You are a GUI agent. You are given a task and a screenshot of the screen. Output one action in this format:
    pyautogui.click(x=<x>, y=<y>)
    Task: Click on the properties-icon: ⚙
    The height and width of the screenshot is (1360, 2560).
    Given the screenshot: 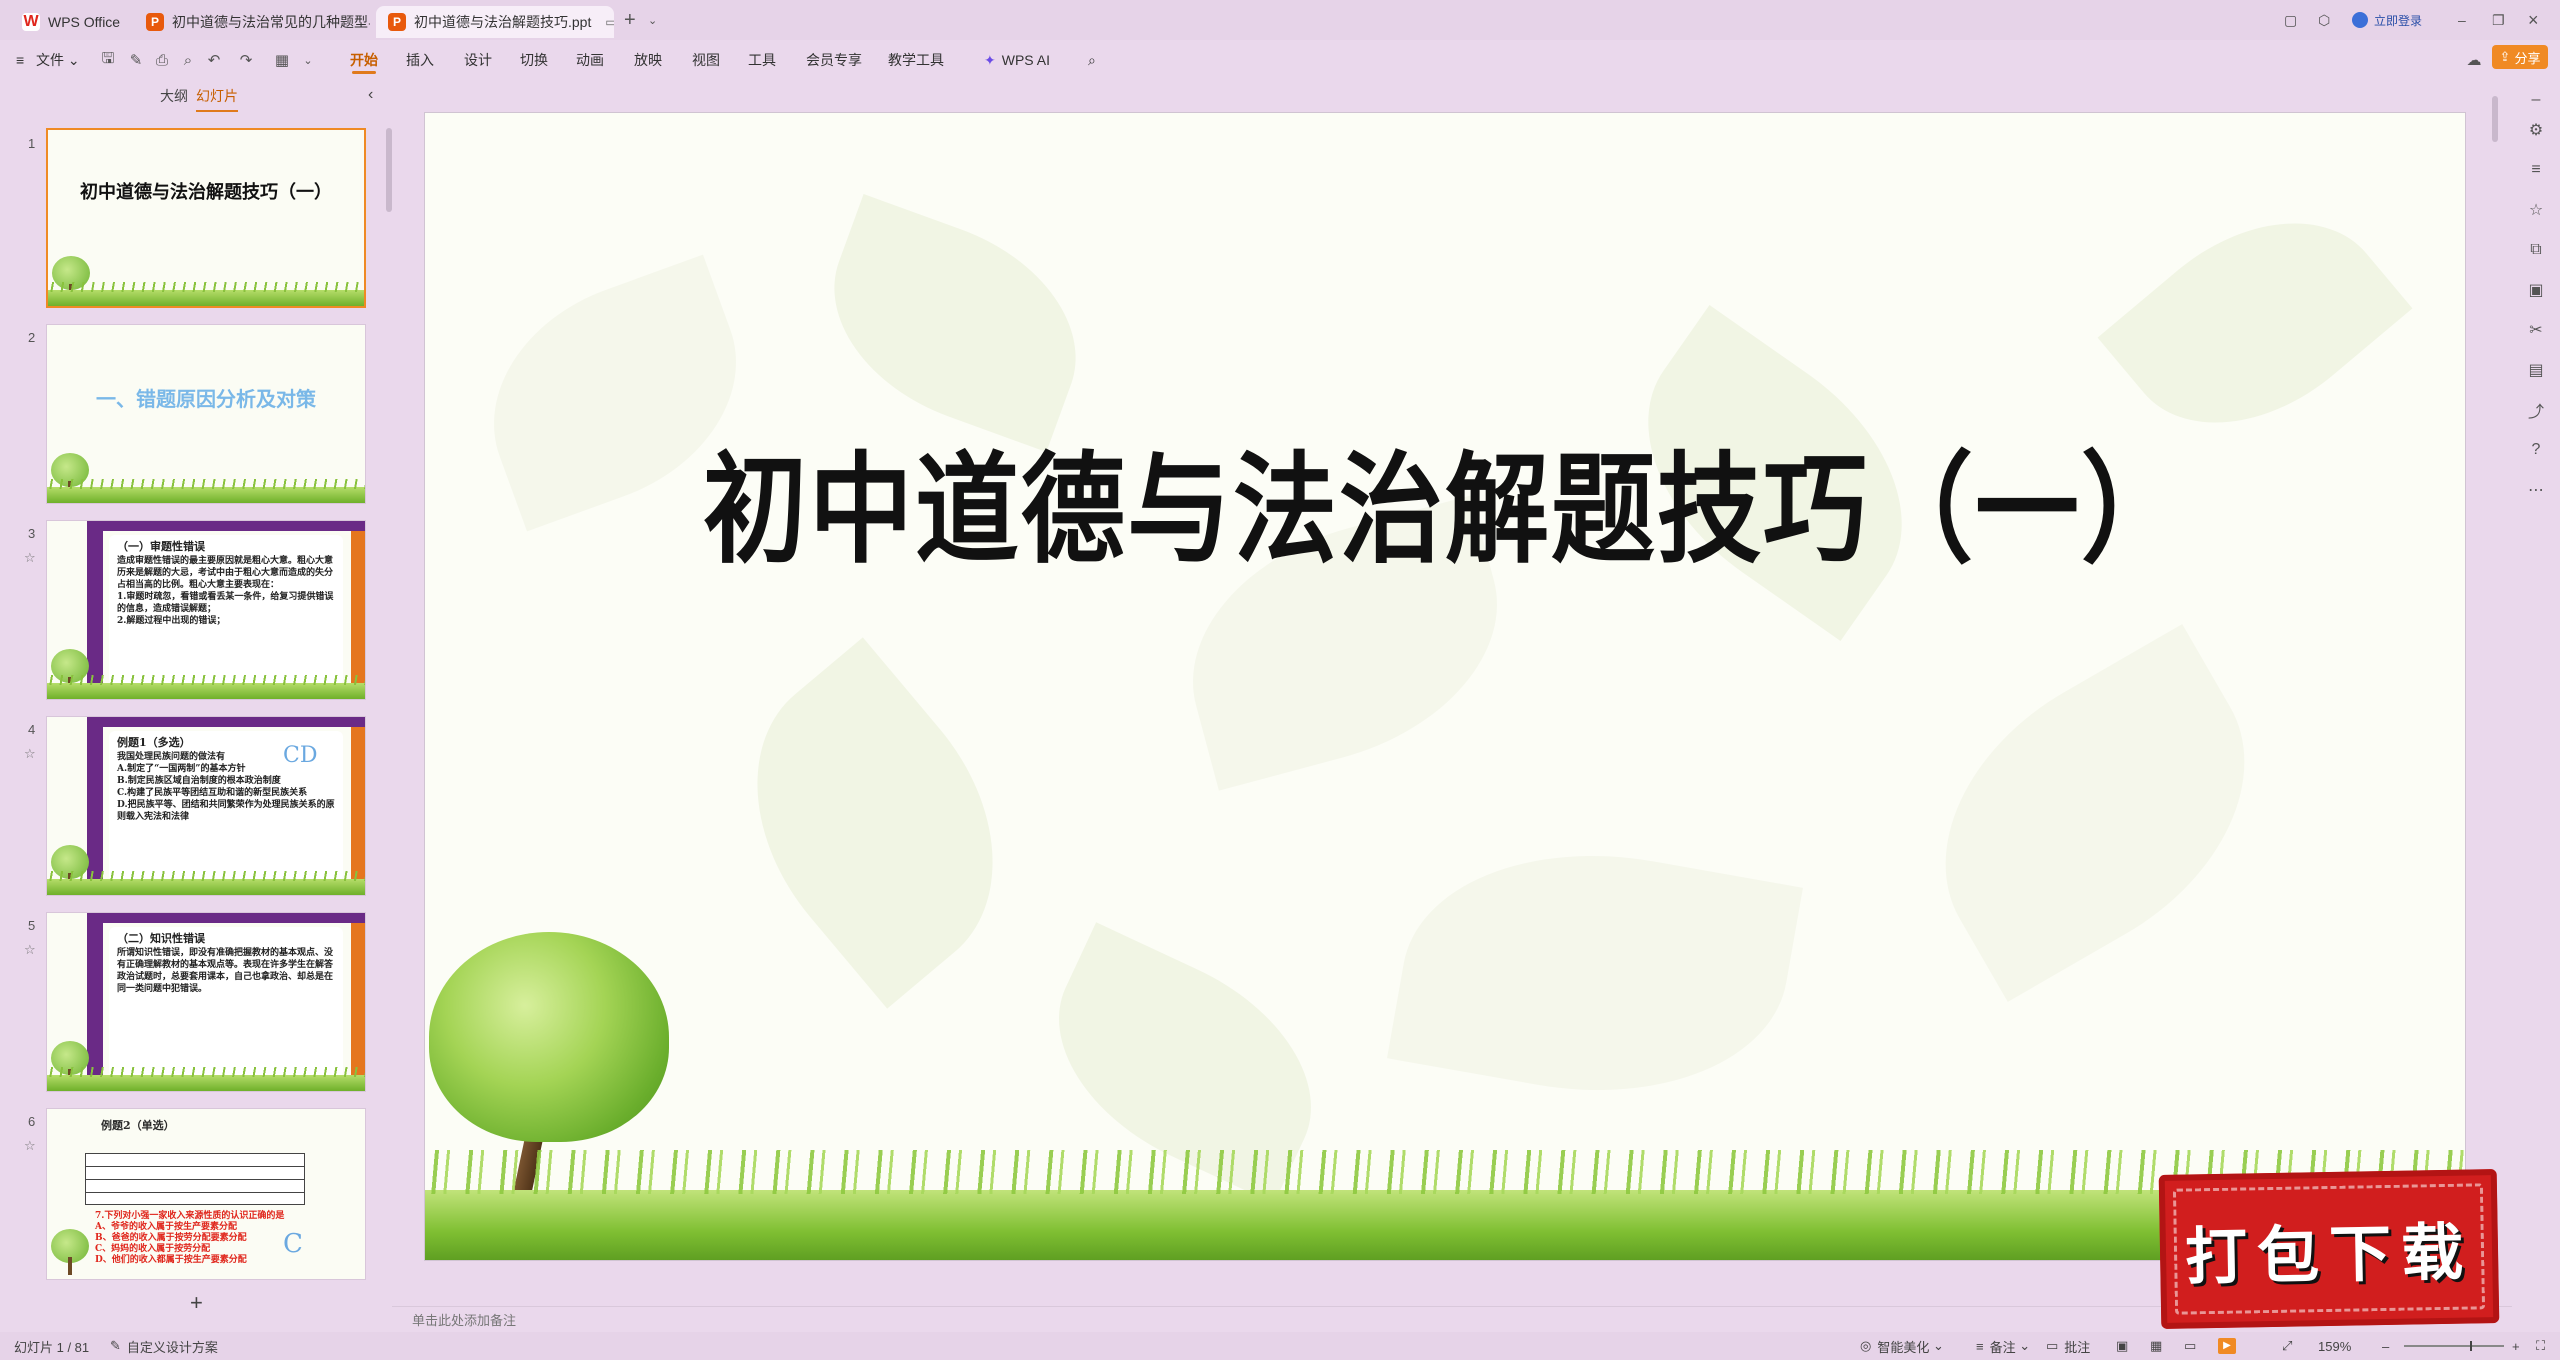 What is the action you would take?
    pyautogui.click(x=2536, y=130)
    